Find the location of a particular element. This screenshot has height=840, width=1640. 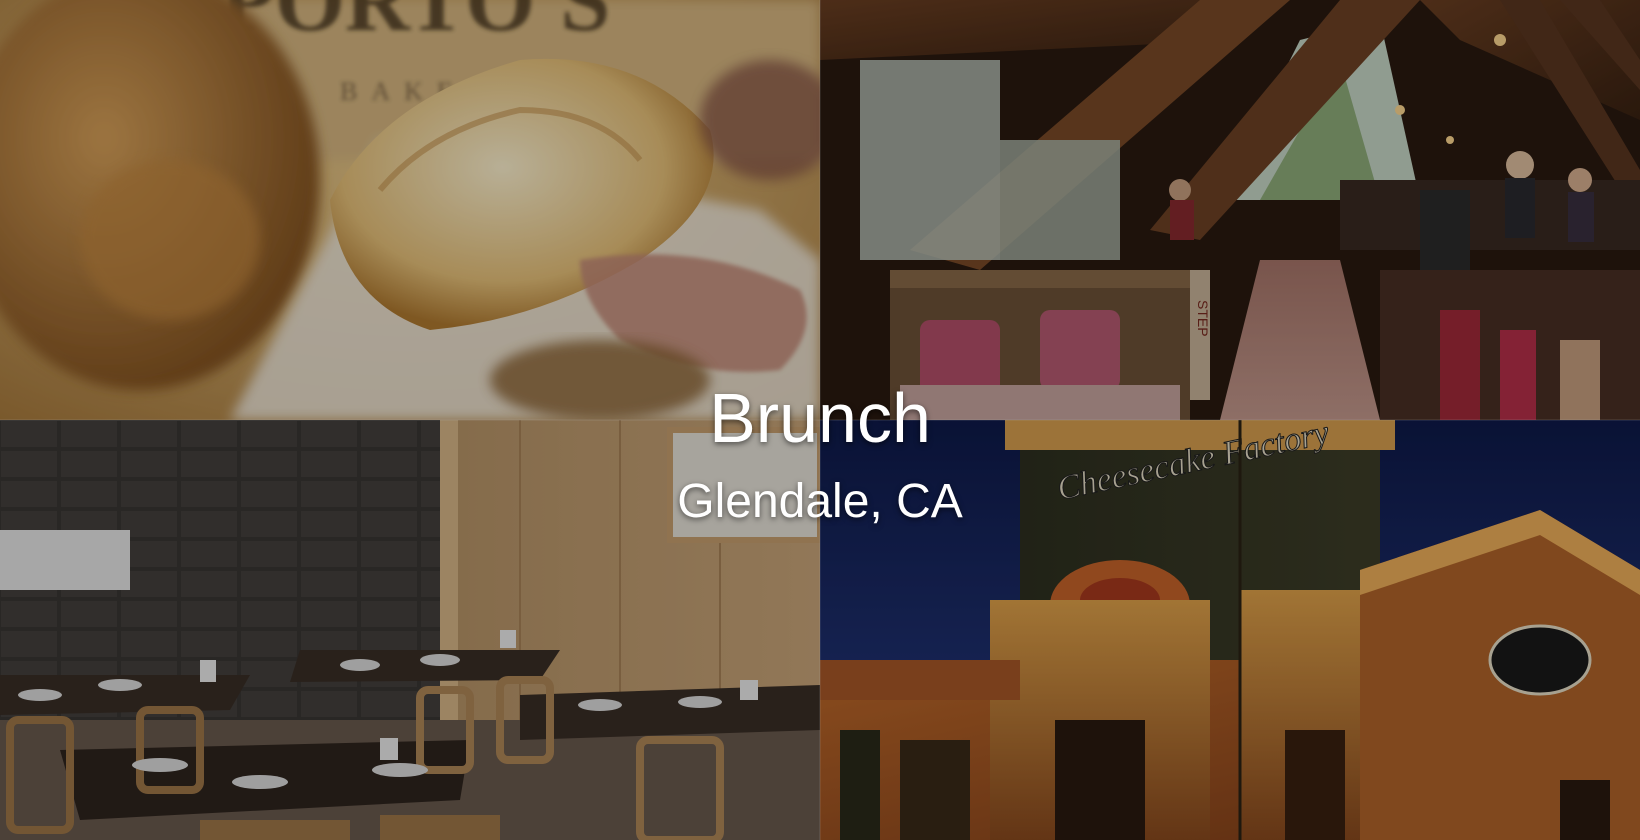

page-title: Brunch is located at coordinates (820, 418).